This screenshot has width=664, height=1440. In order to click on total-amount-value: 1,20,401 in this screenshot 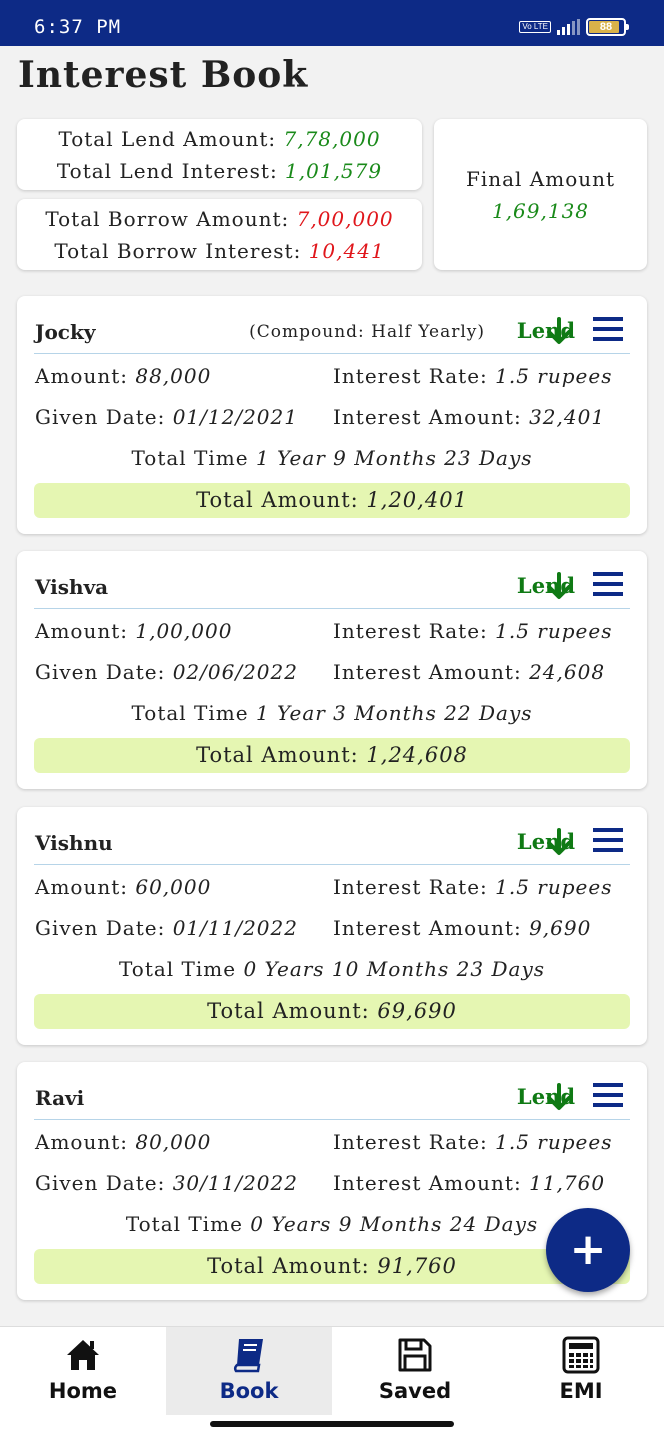, I will do `click(417, 500)`.